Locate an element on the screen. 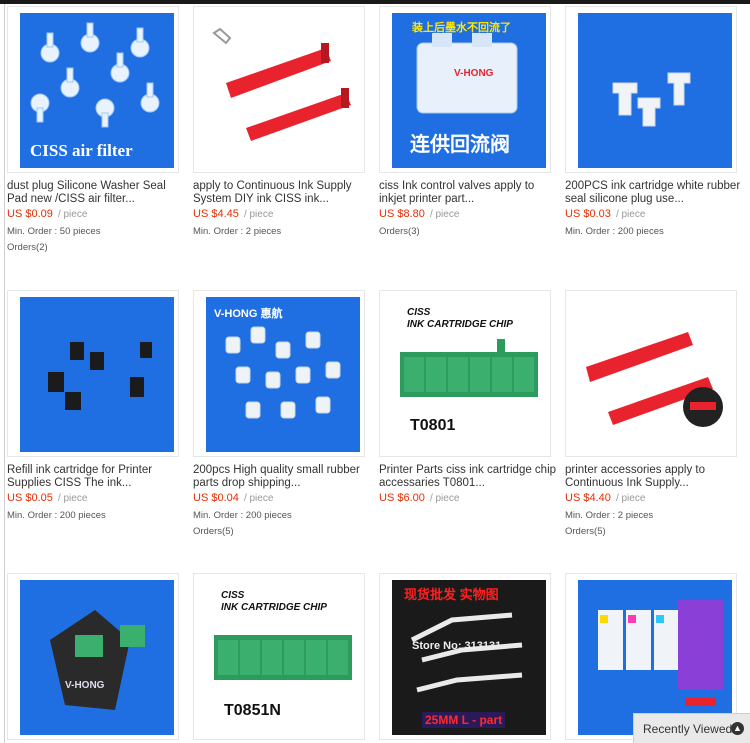 The height and width of the screenshot is (743, 750). product-image: CISS INK CARTRIDGE CHIP T0801 is located at coordinates (469, 374).